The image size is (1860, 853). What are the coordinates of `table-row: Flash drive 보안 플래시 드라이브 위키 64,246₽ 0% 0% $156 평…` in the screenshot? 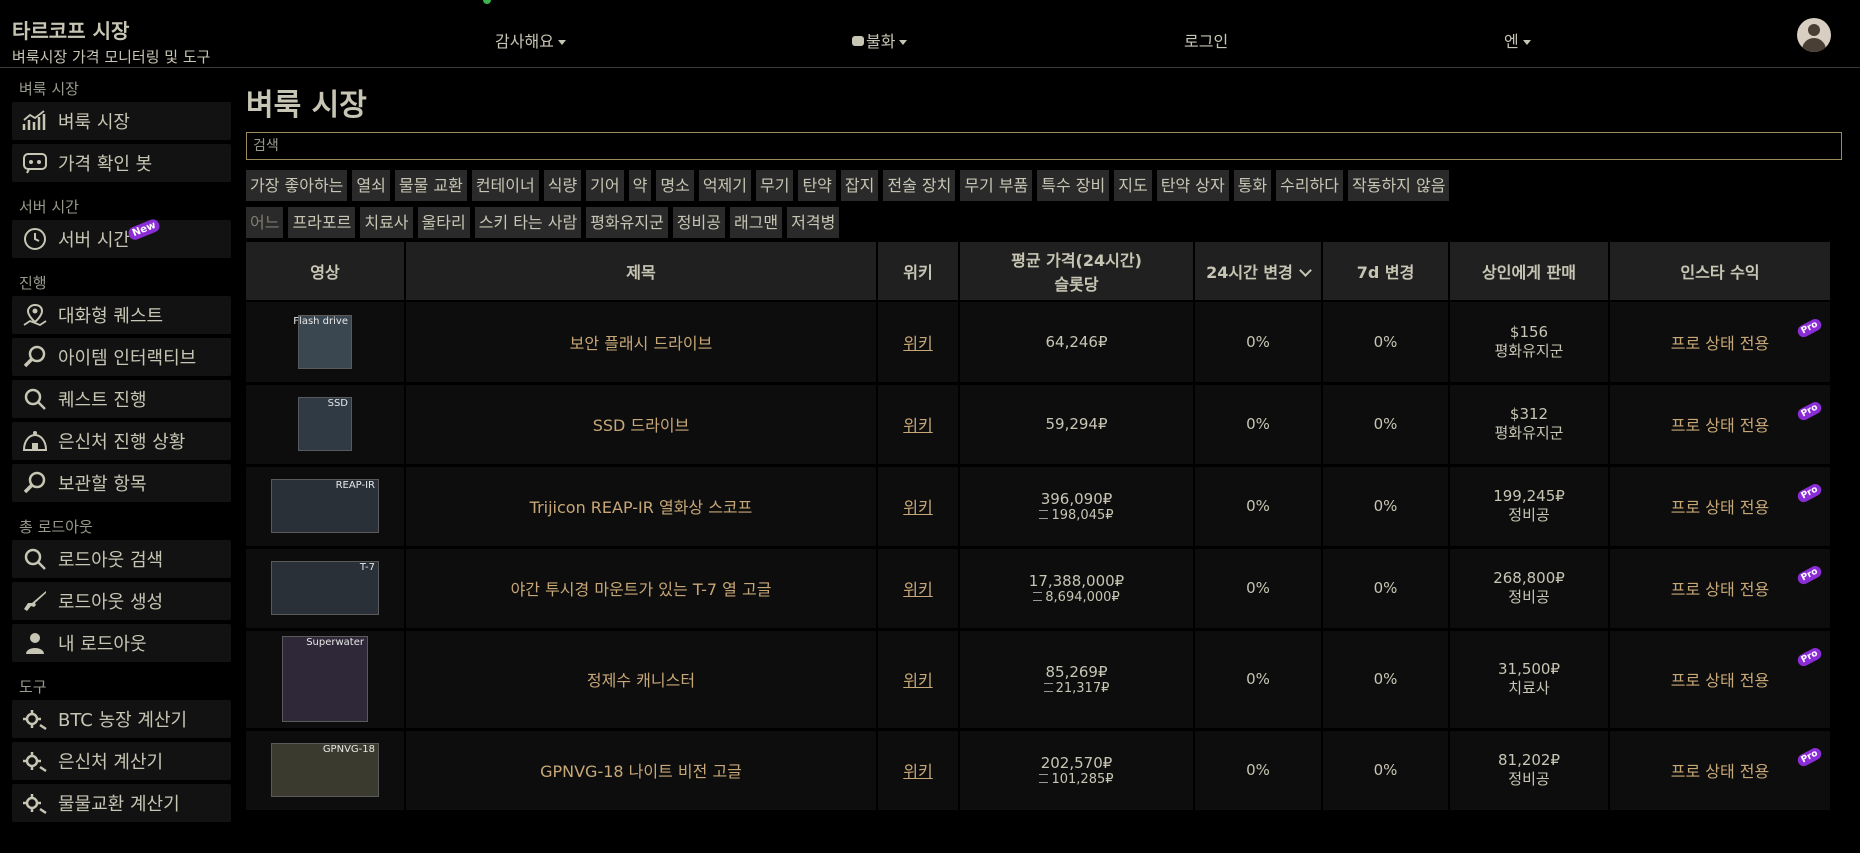 It's located at (1039, 343).